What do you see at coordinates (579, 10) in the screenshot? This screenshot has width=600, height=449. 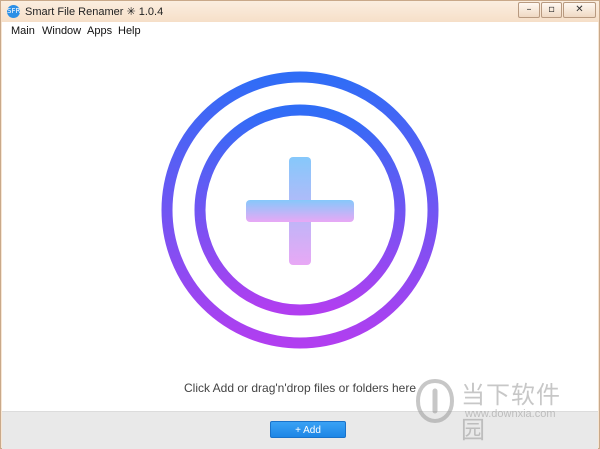 I see `close-button: ✕` at bounding box center [579, 10].